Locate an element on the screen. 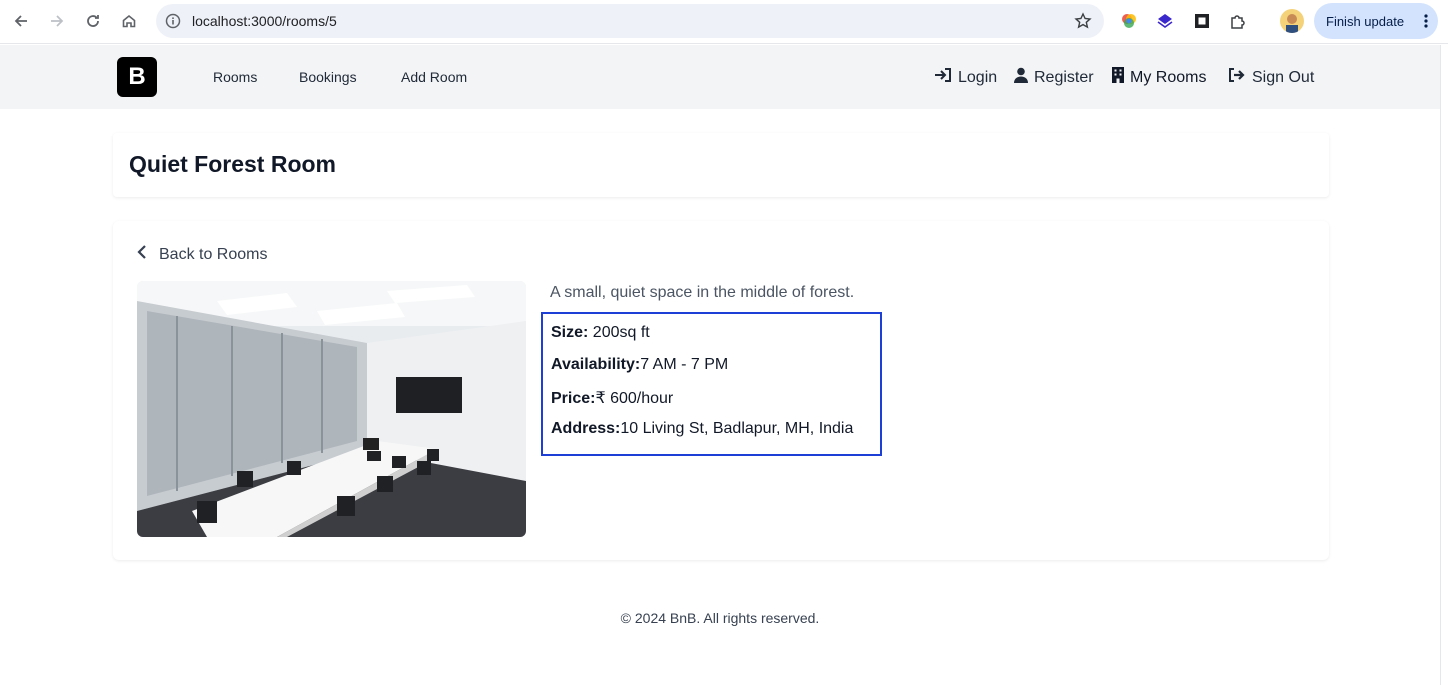 This screenshot has height=685, width=1448. login-label: Login is located at coordinates (978, 77).